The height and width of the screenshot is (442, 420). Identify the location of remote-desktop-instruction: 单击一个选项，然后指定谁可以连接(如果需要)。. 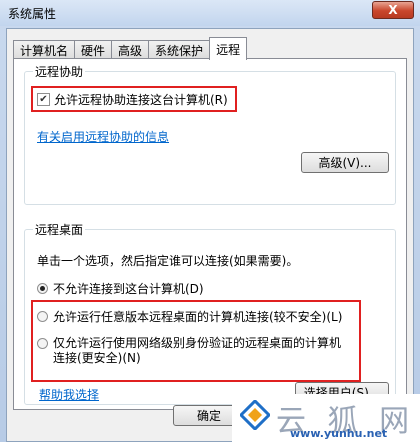
(168, 261).